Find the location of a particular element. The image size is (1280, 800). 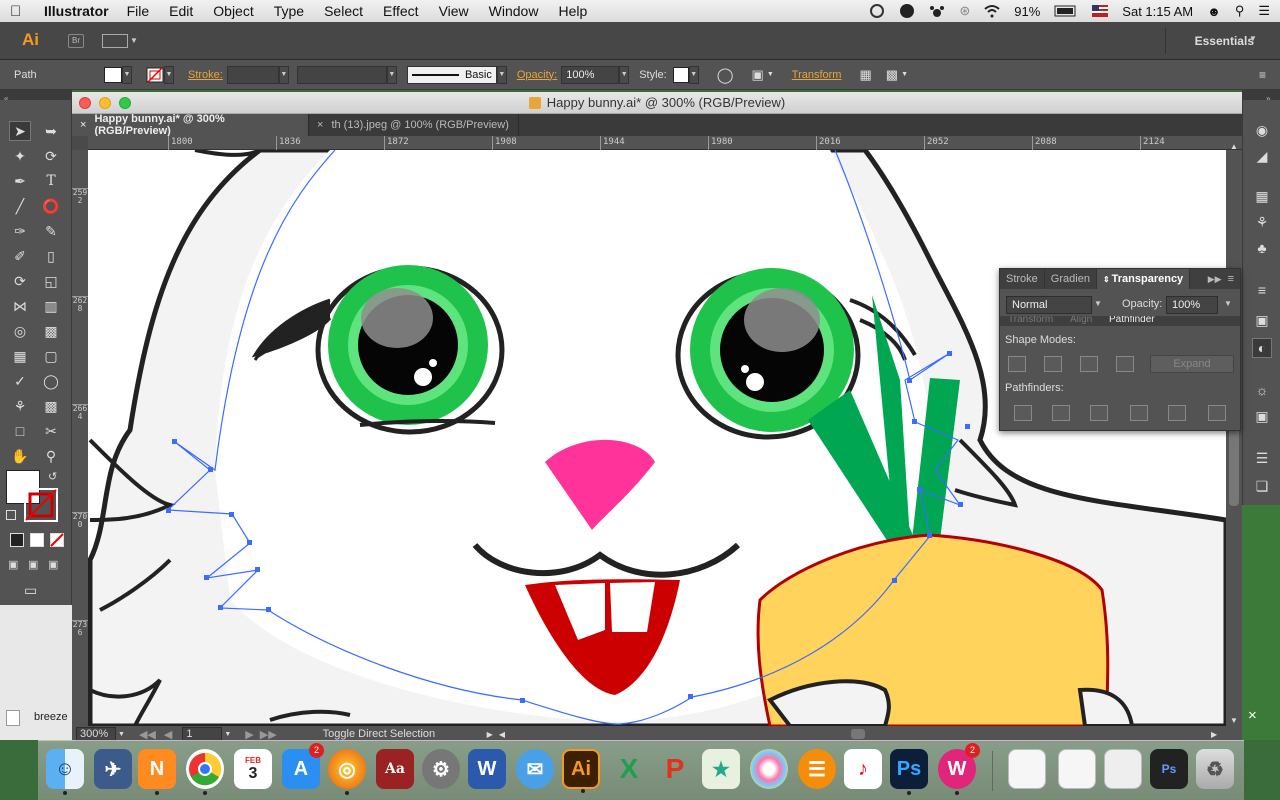

draw-behind-icon: ▣ is located at coordinates (33, 564).